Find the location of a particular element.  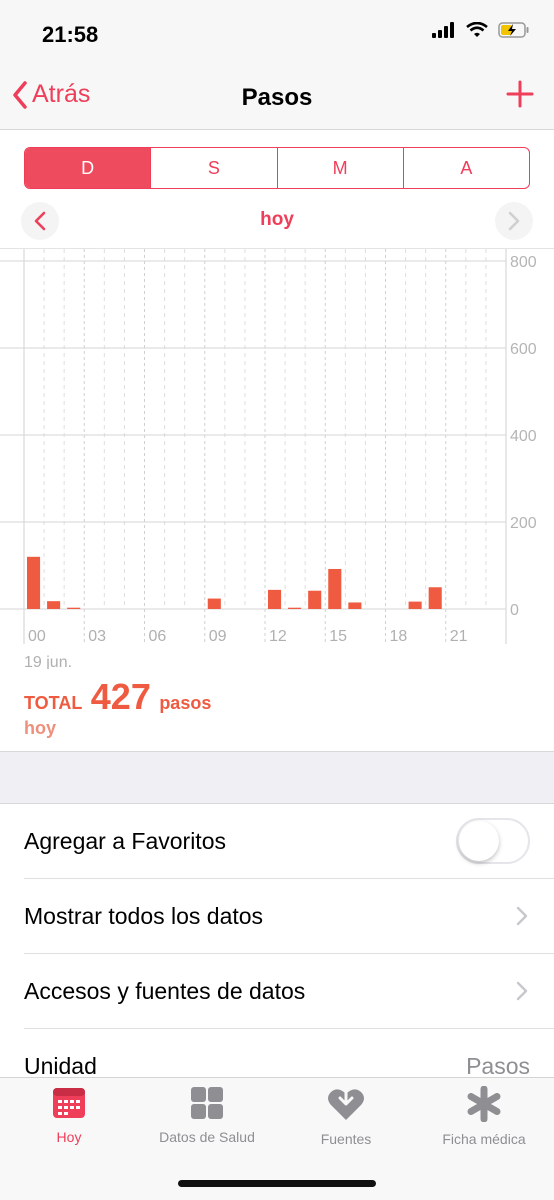

data-sources-label: Accesos y fuentes de datos is located at coordinates (165, 991).